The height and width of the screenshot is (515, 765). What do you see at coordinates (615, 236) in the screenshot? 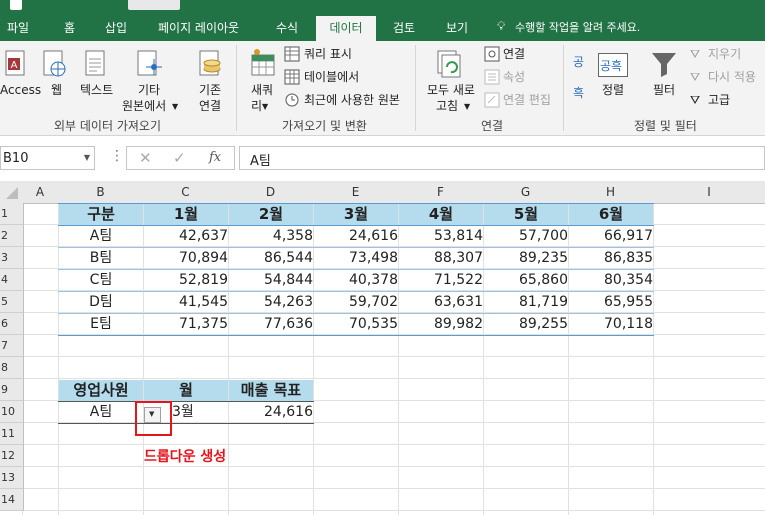
I see `cell-h2: 66,917` at bounding box center [615, 236].